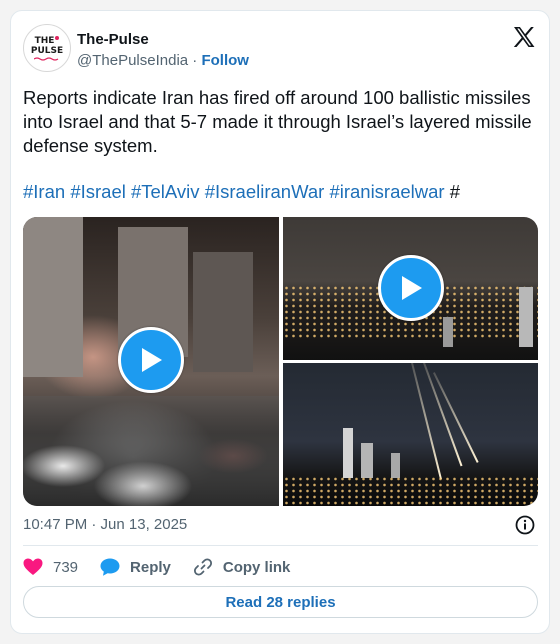 Image resolution: width=560 pixels, height=644 pixels. What do you see at coordinates (410, 491) in the screenshot?
I see `city-lights` at bounding box center [410, 491].